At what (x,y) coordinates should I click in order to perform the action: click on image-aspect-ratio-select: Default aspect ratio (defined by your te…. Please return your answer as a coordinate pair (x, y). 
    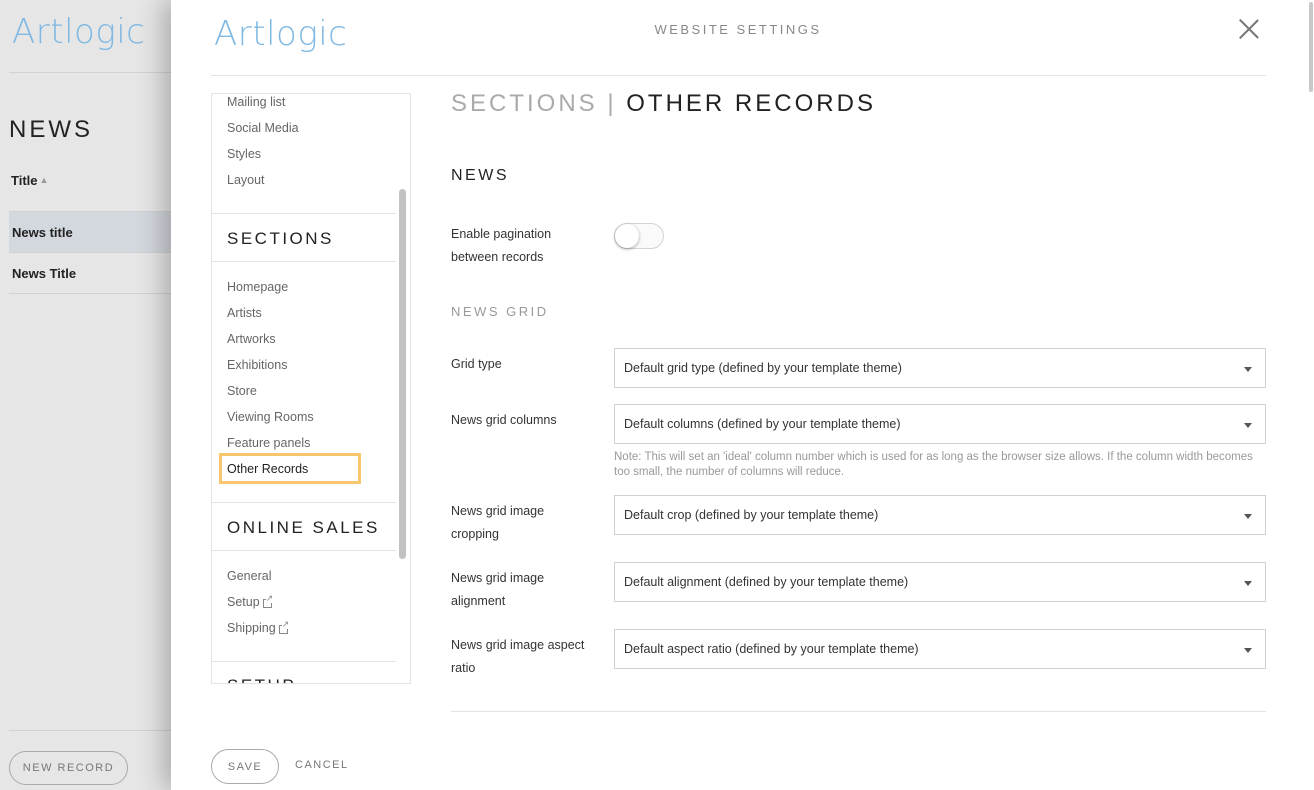
    Looking at the image, I should click on (940, 649).